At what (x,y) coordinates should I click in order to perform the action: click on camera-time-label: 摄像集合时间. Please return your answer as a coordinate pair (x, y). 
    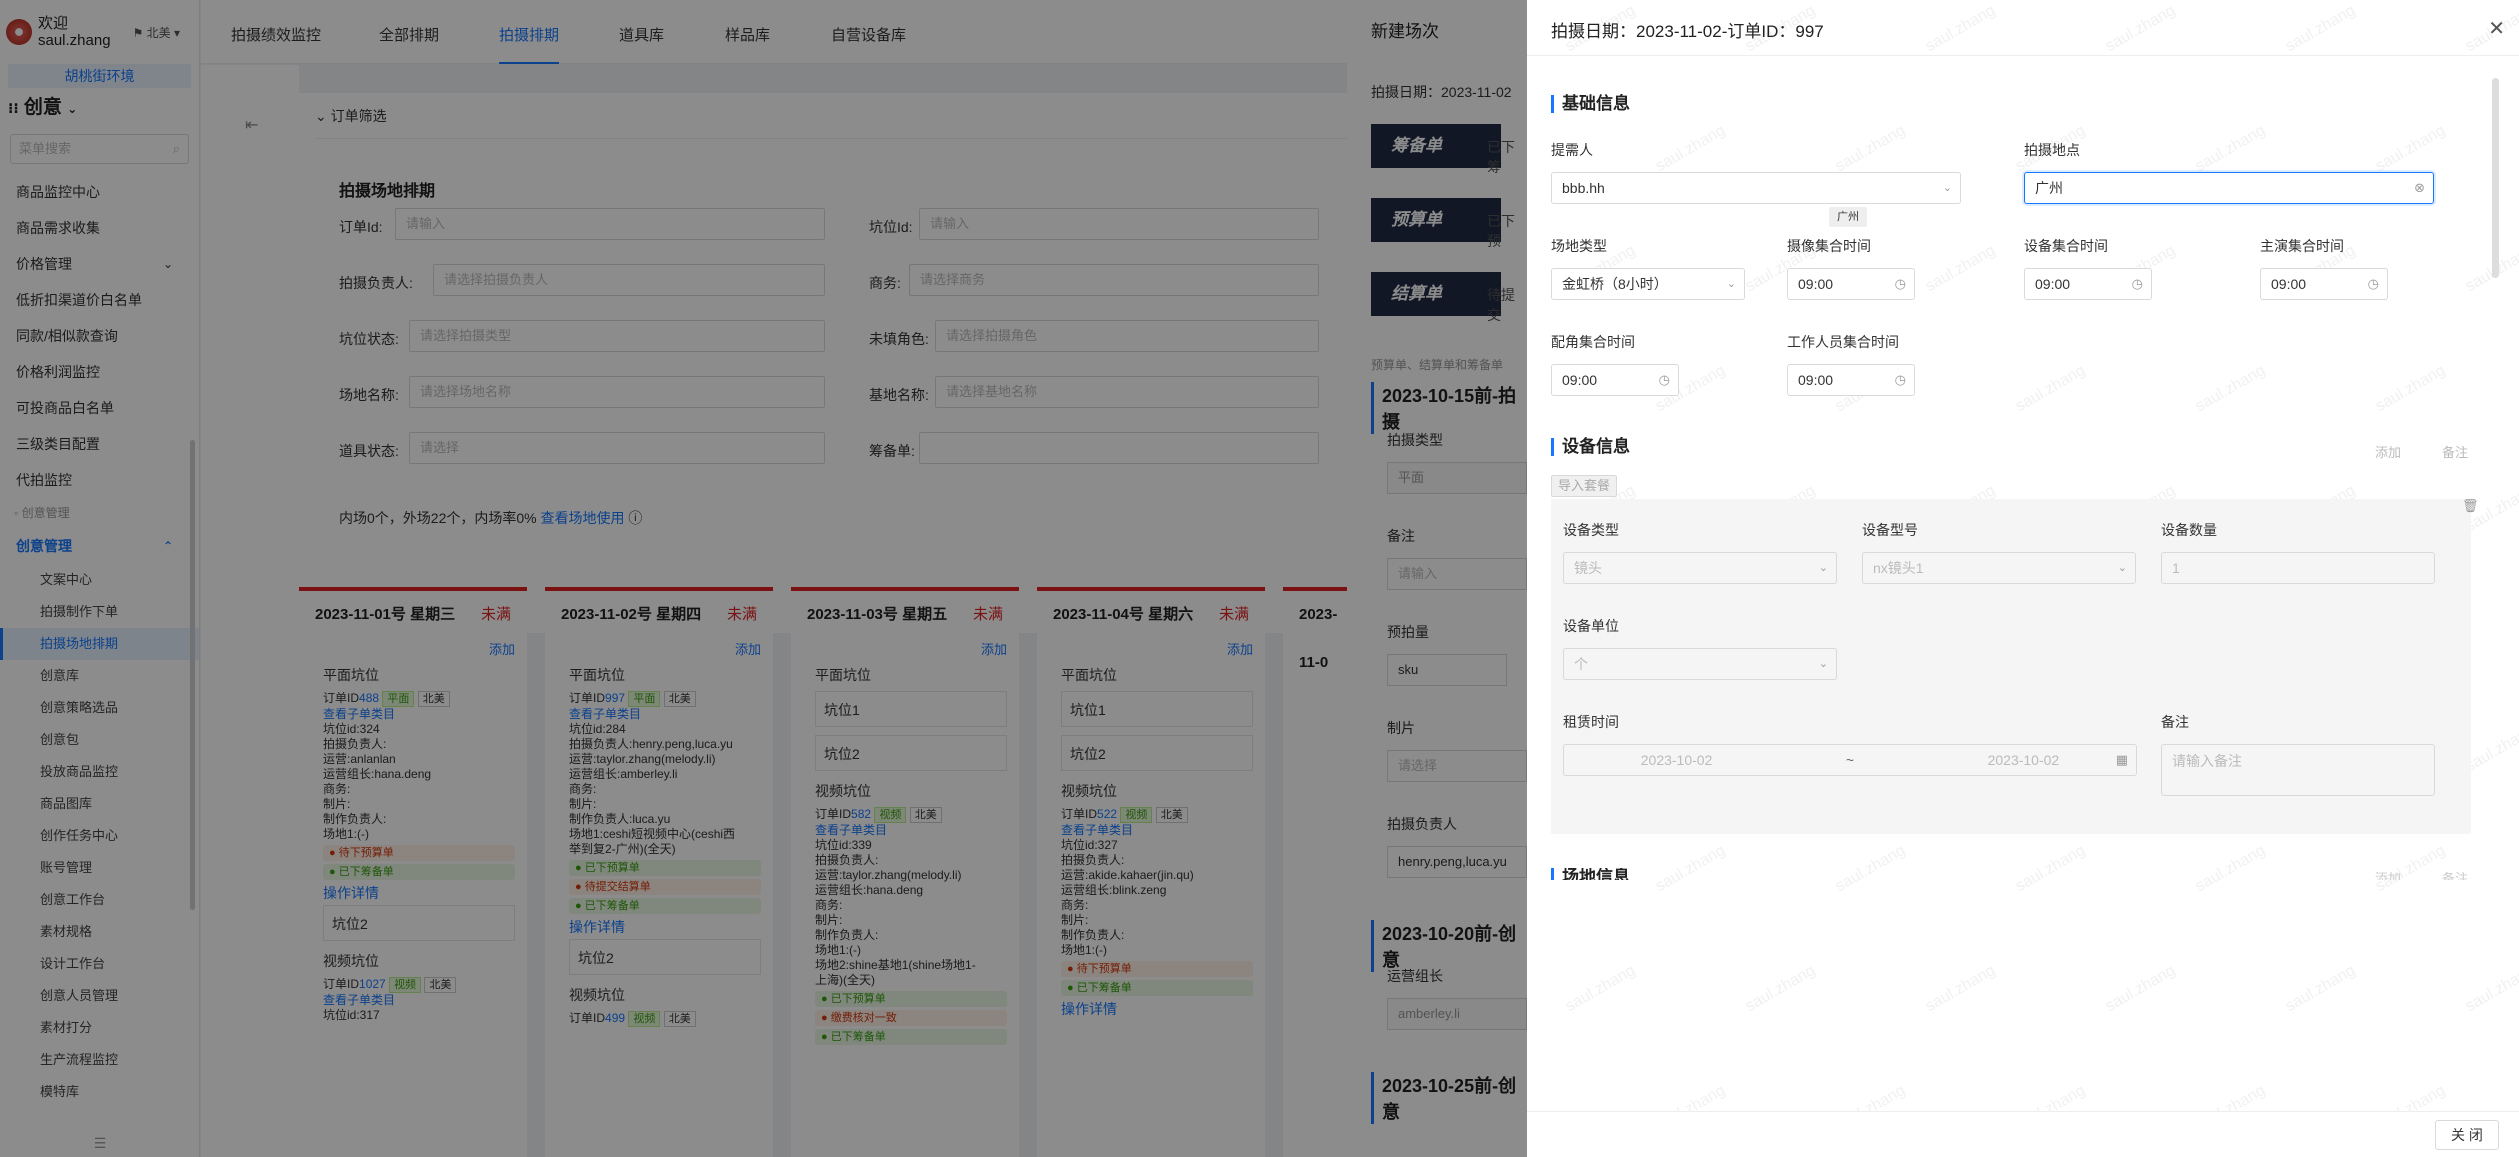
    Looking at the image, I should click on (1829, 246).